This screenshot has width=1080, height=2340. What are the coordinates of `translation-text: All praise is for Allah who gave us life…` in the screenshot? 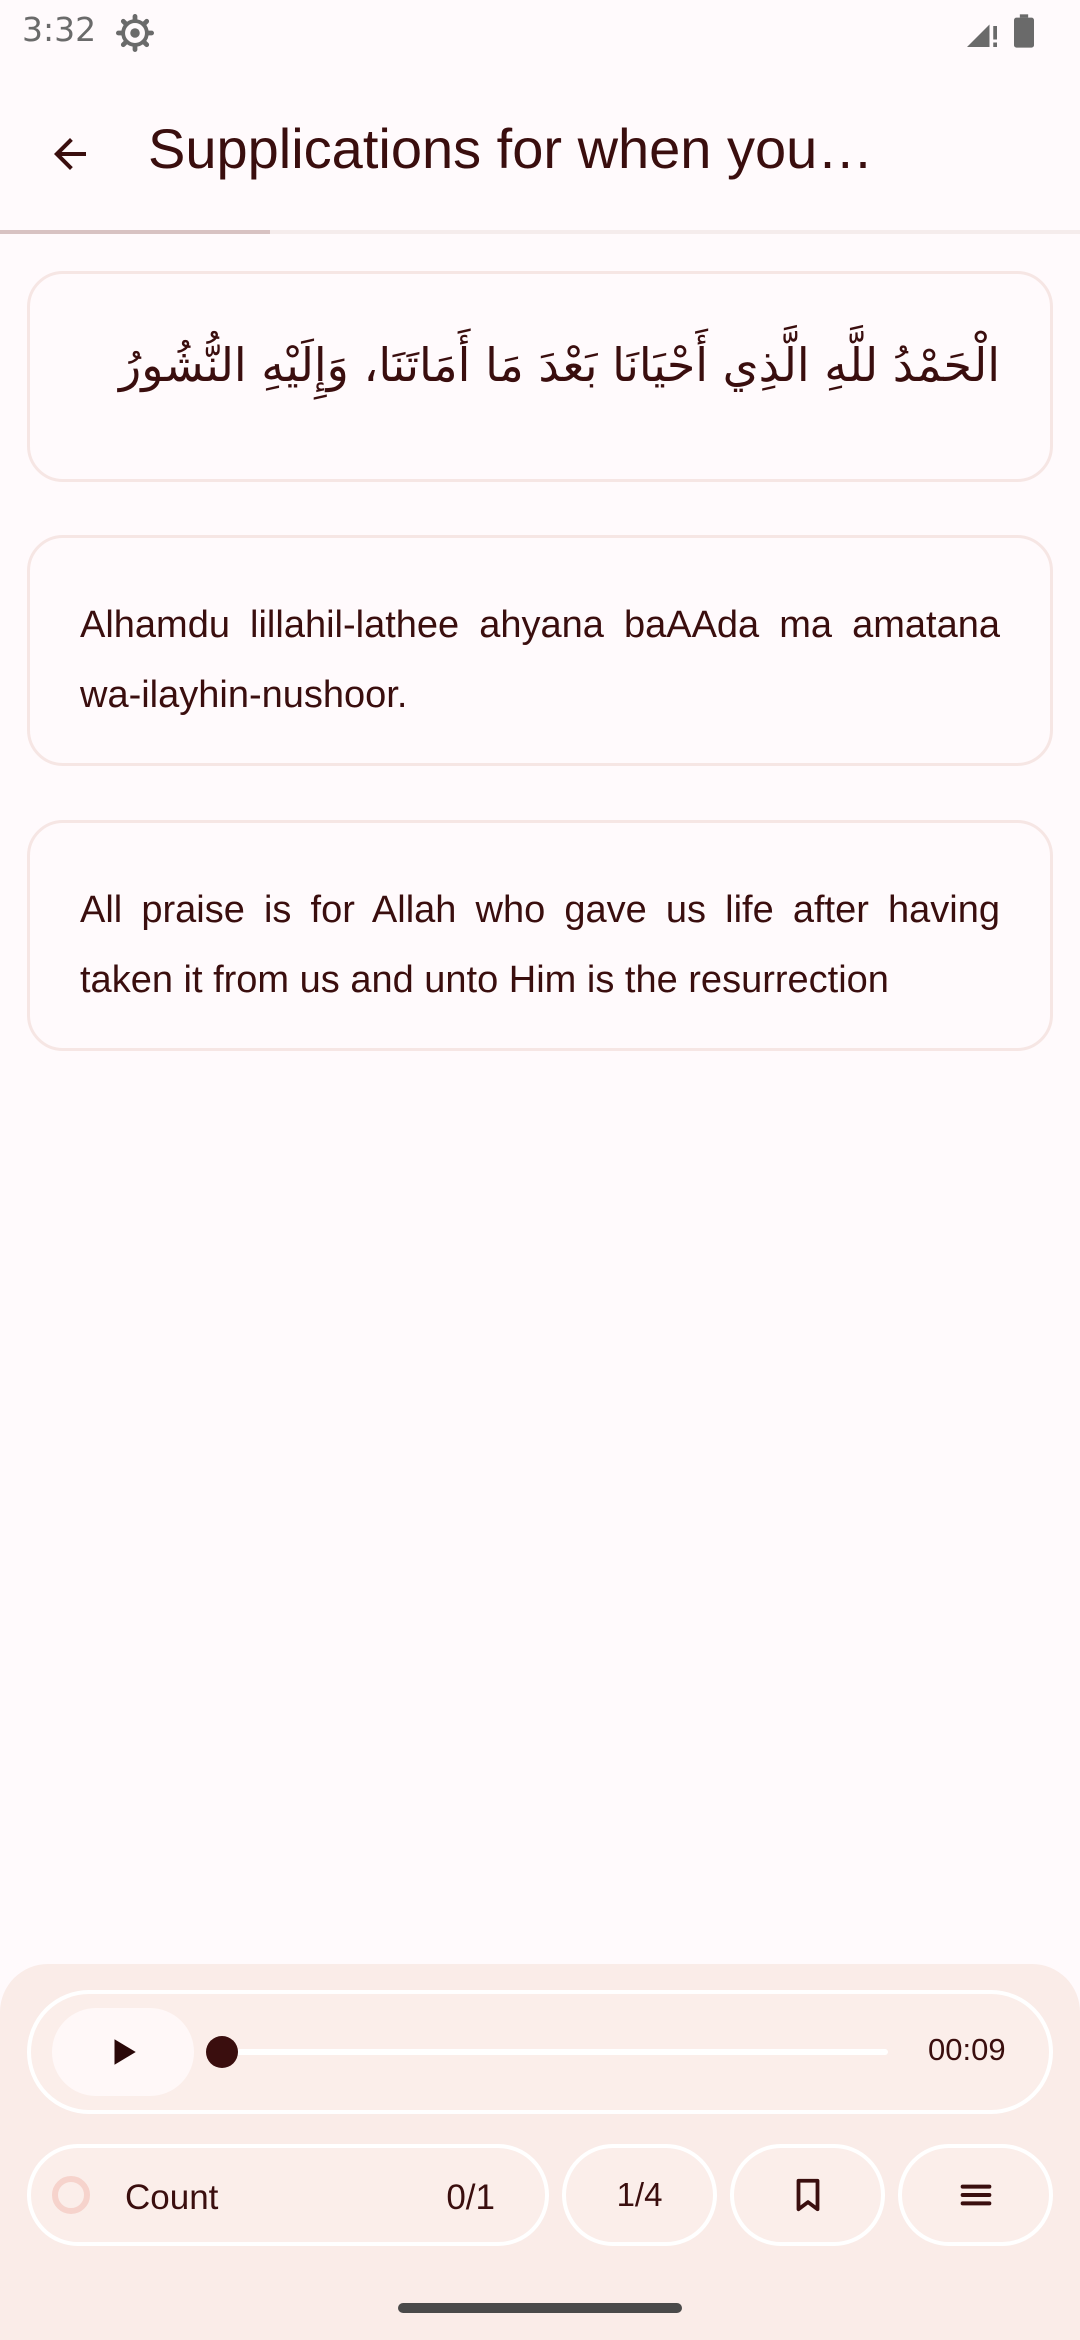 It's located at (540, 945).